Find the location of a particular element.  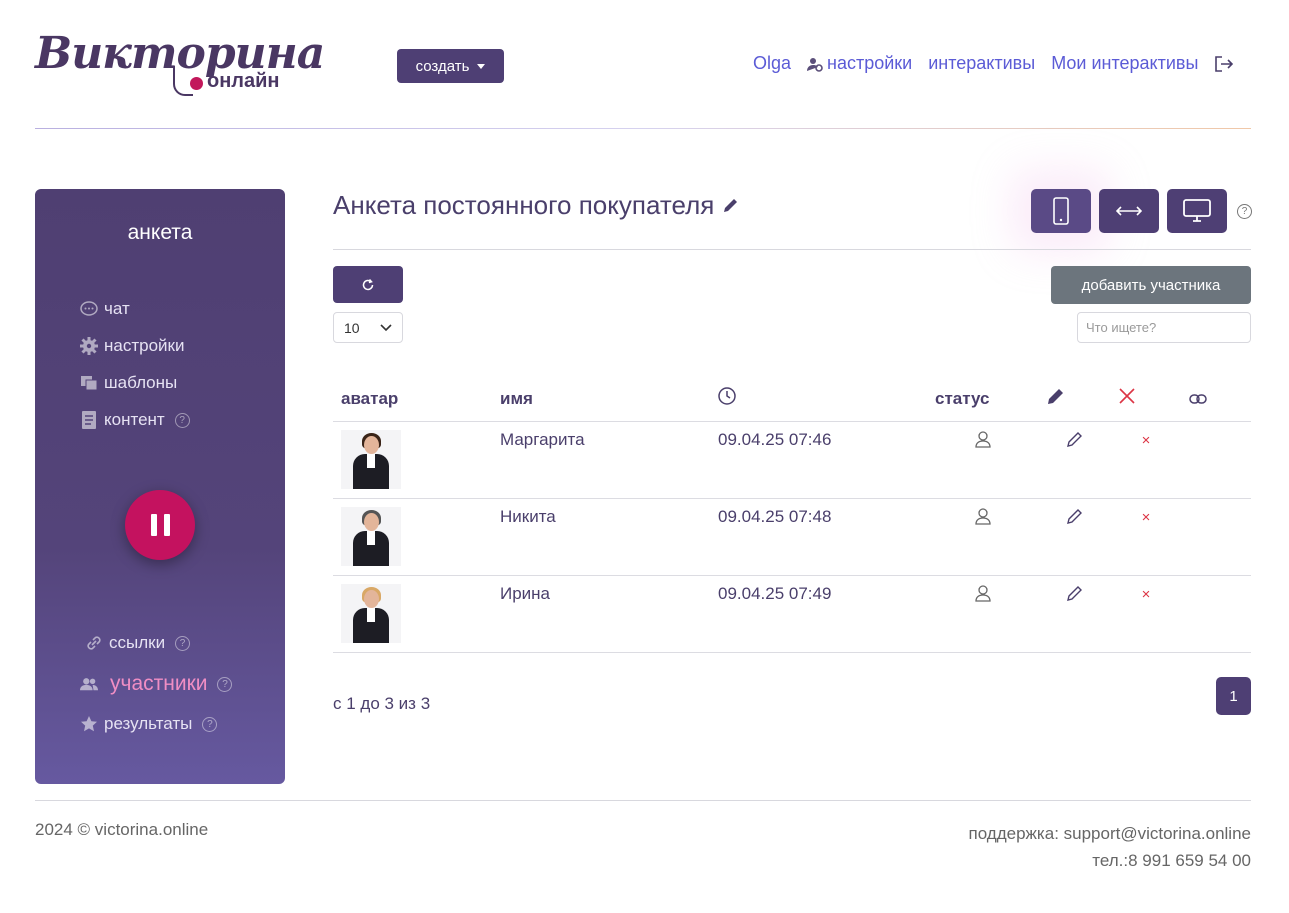

column-edit is located at coordinates (1075, 399).